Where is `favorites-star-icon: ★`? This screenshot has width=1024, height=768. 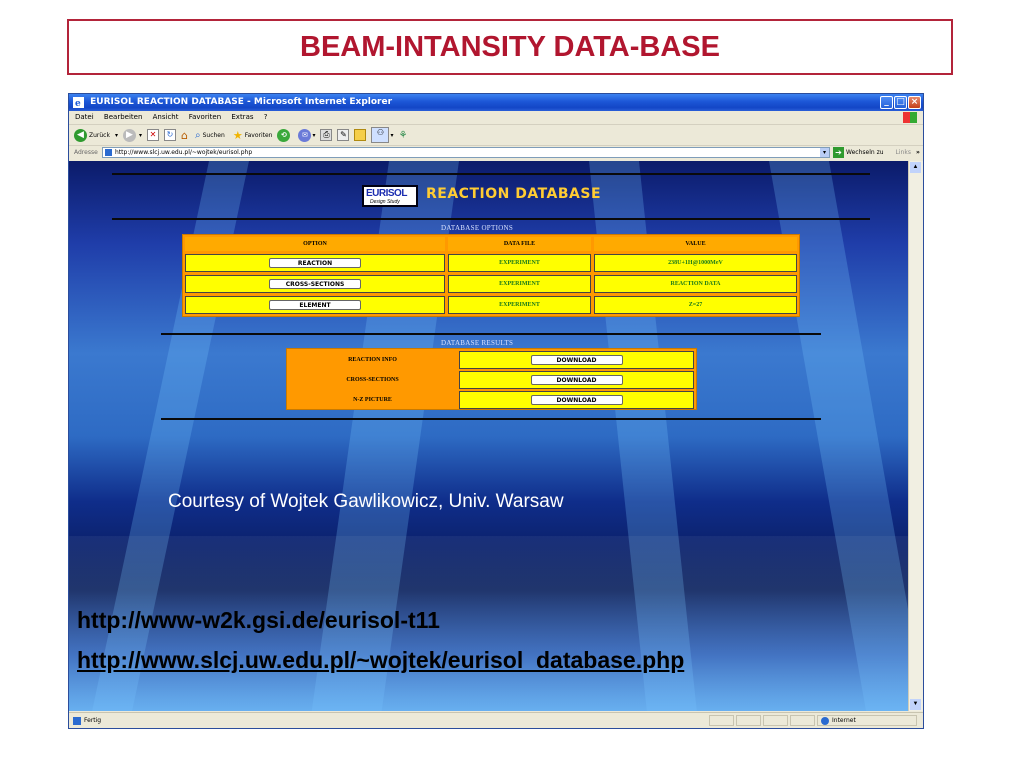
favorites-star-icon: ★ is located at coordinates (237, 135).